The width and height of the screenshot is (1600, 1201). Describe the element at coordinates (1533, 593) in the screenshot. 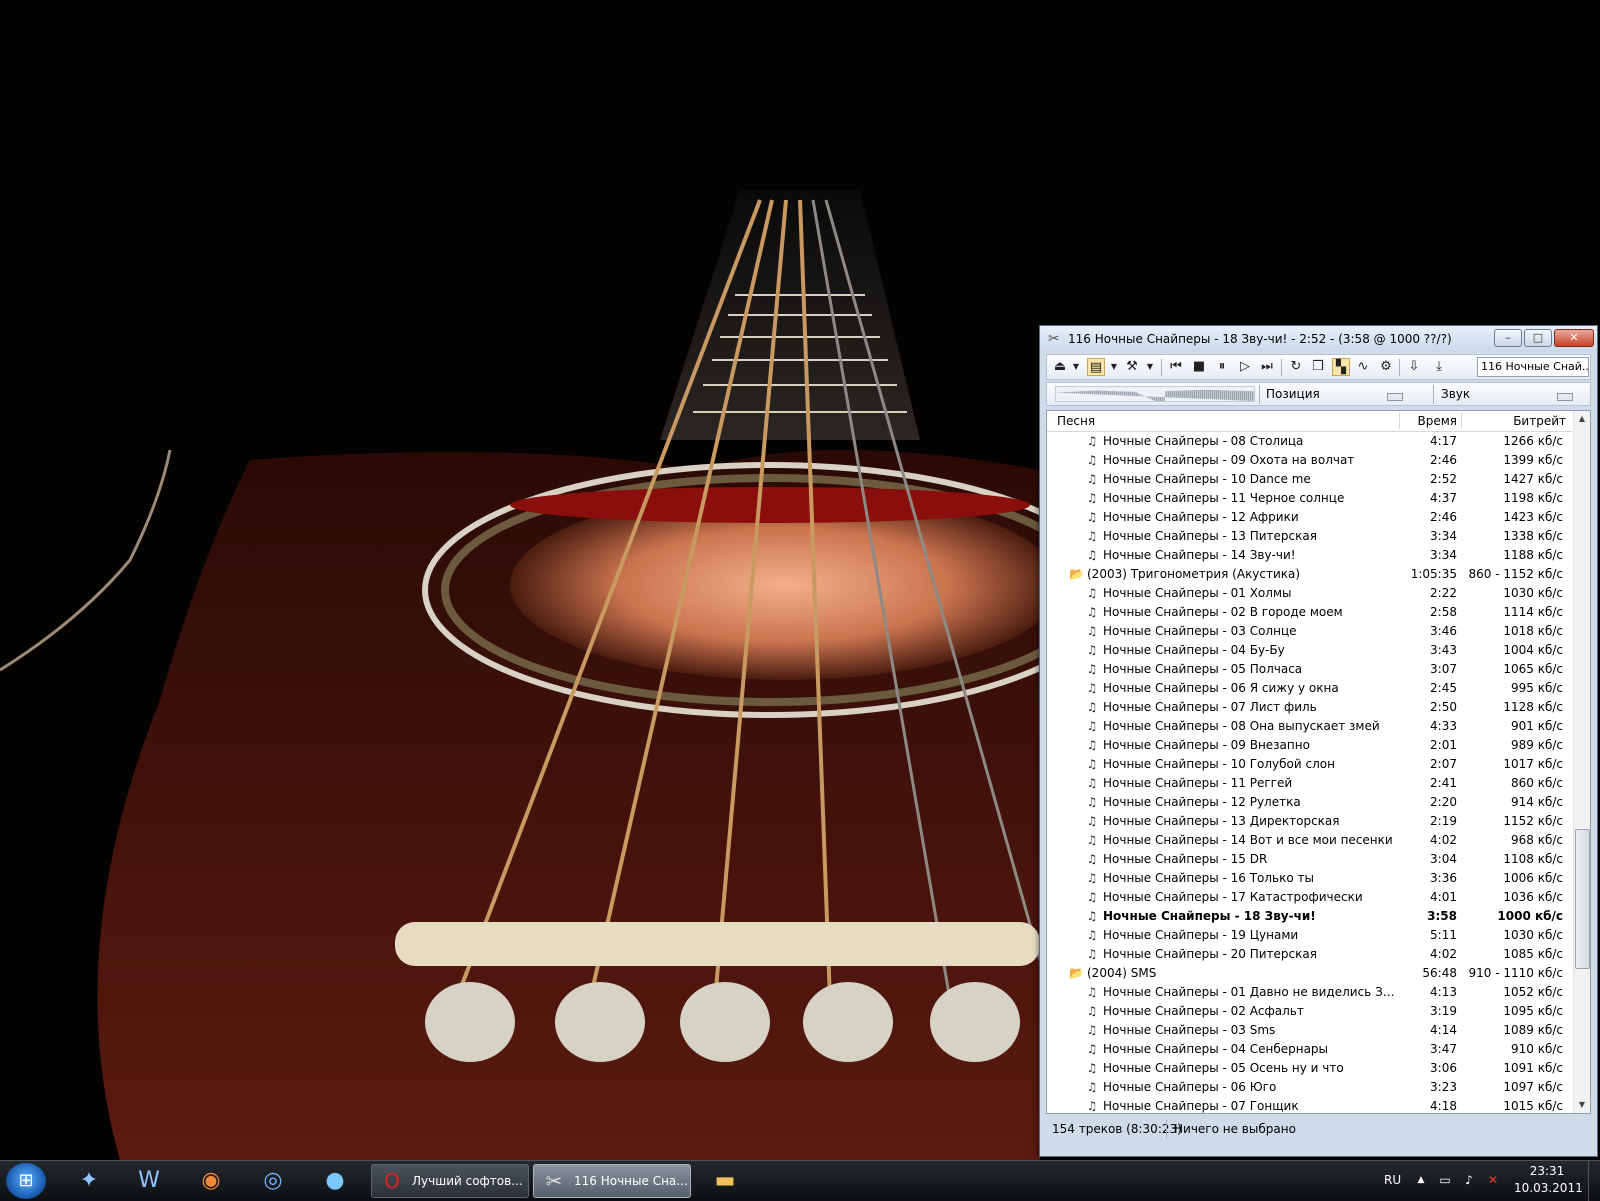

I see `row-bitrate: 1030 кб/с` at that location.